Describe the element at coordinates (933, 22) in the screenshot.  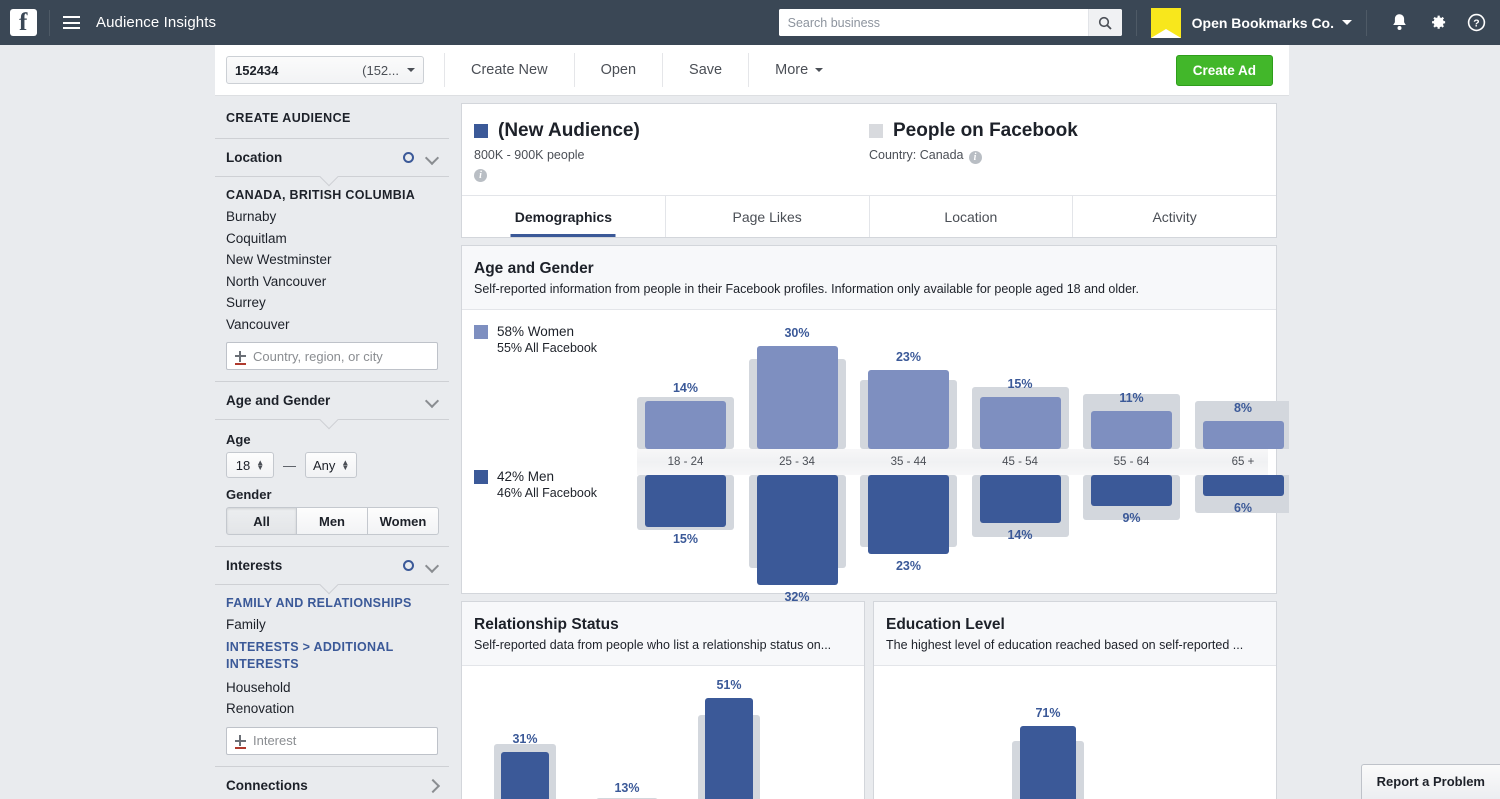
I see `search-input` at that location.